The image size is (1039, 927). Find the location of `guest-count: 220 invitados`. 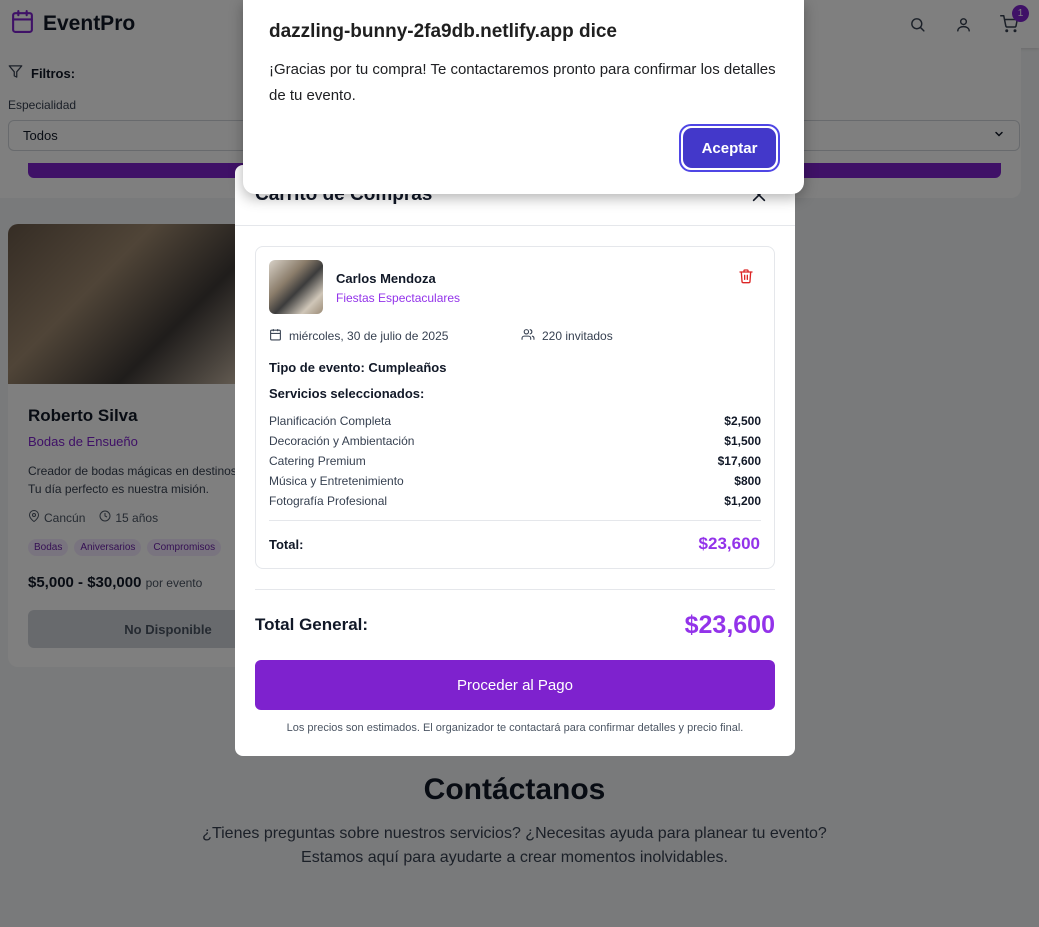

guest-count: 220 invitados is located at coordinates (577, 336).